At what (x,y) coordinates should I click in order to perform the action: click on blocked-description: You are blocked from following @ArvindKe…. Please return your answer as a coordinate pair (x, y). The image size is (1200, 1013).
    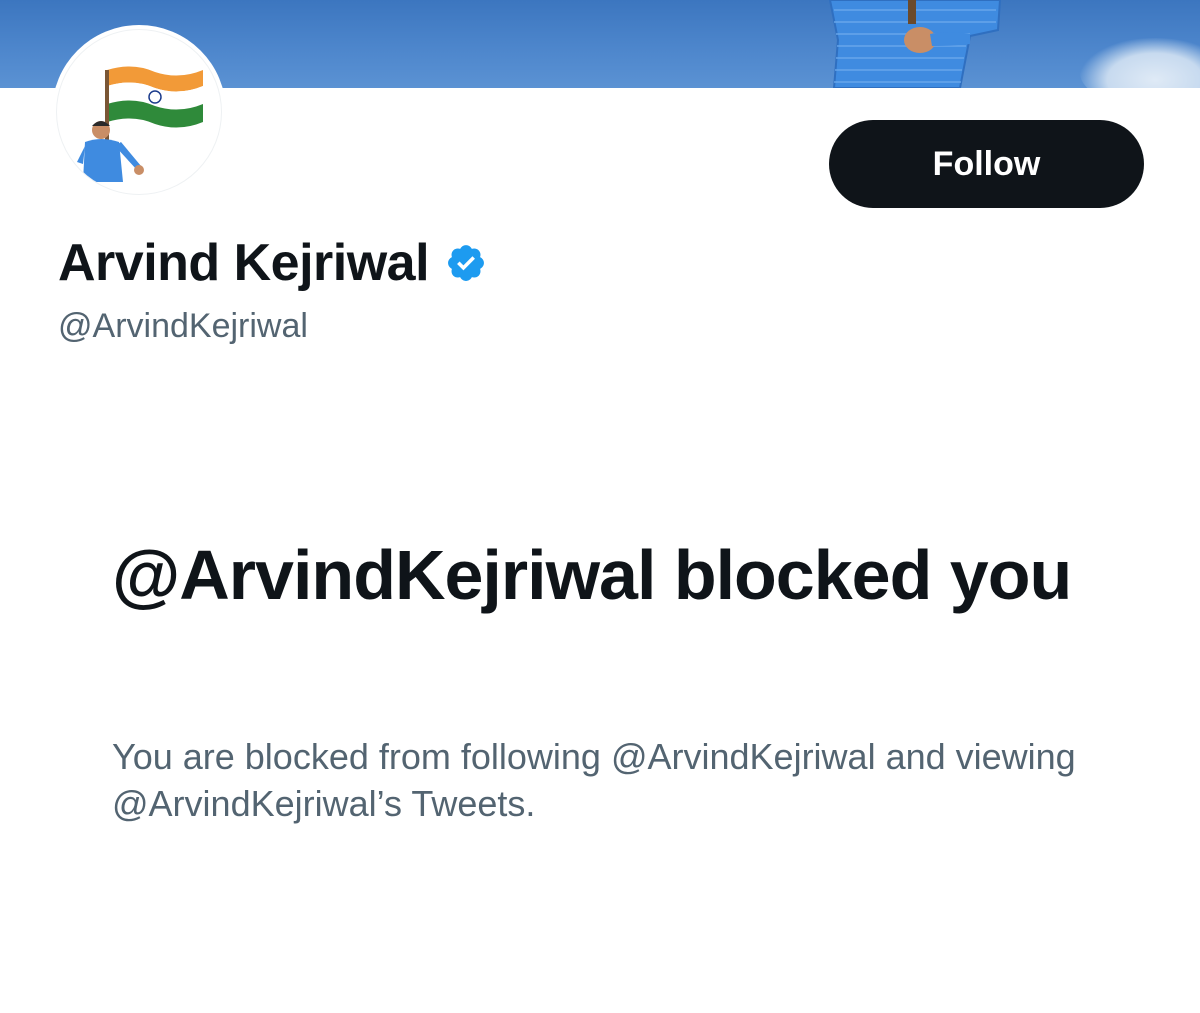
    Looking at the image, I should click on (594, 780).